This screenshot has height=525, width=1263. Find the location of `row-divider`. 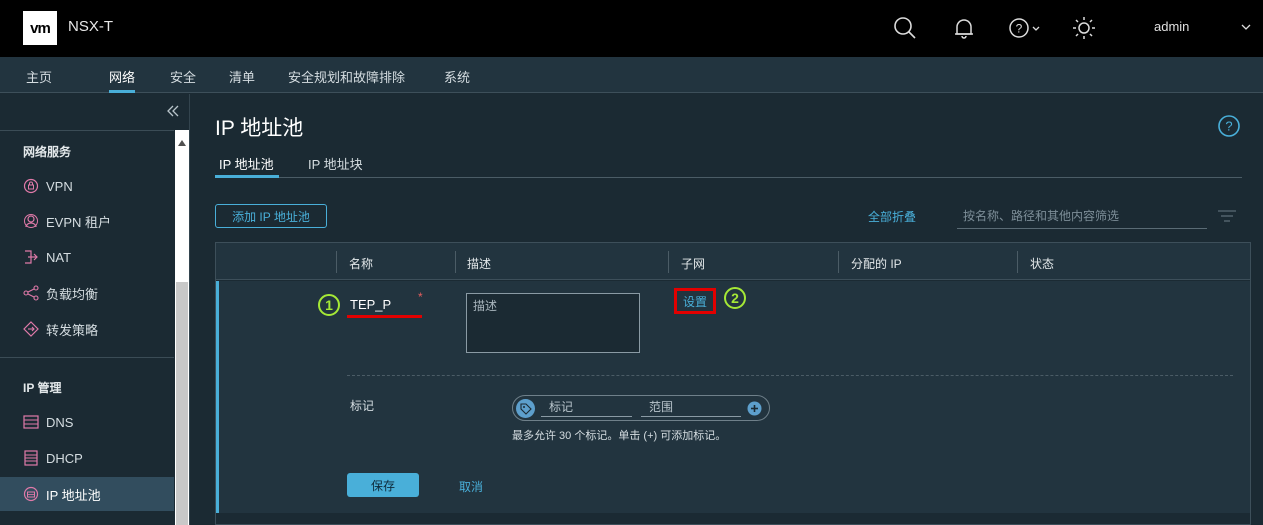

row-divider is located at coordinates (790, 375).